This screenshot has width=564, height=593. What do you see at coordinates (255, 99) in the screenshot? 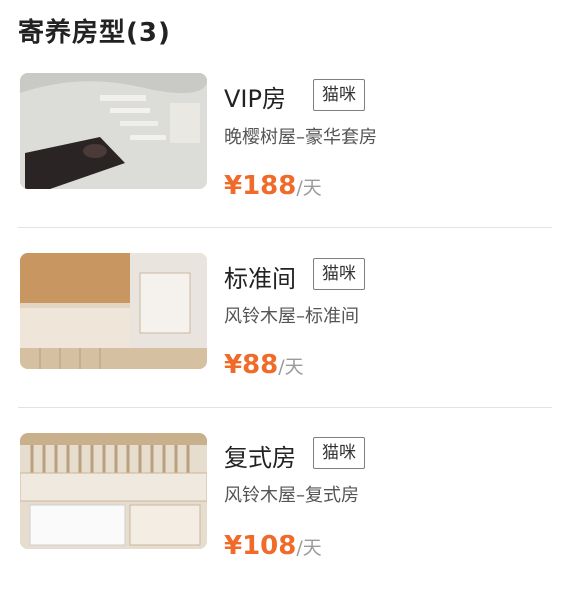
I see `room-name: VIP房` at bounding box center [255, 99].